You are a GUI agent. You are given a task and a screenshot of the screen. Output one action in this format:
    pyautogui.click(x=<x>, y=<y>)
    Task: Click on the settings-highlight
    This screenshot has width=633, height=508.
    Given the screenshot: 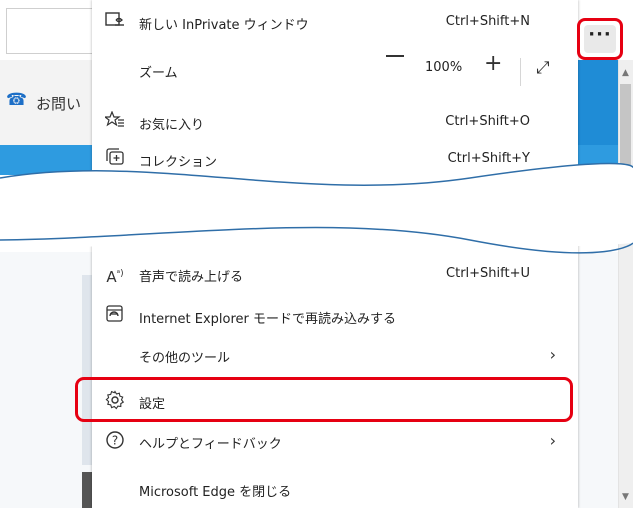 What is the action you would take?
    pyautogui.click(x=324, y=399)
    